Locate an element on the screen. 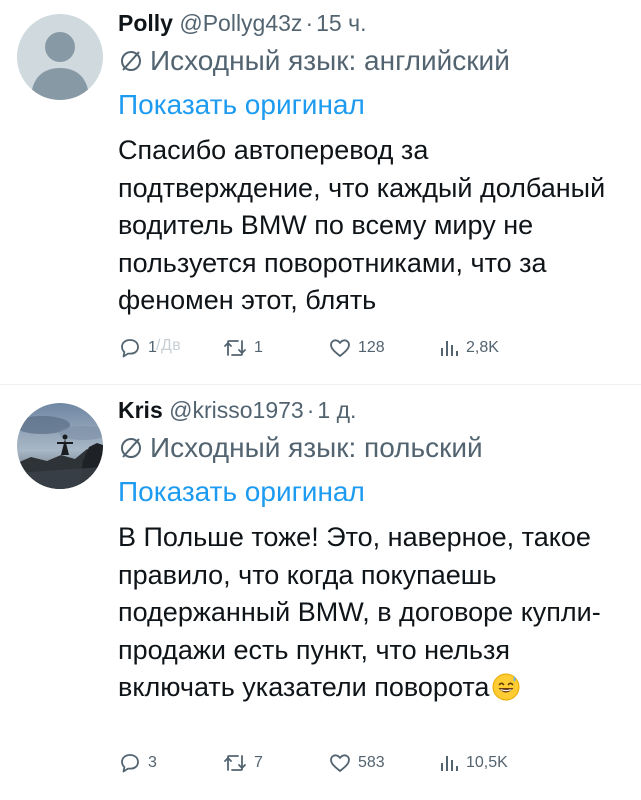  sweat-smile-emoji-icon is located at coordinates (506, 687).